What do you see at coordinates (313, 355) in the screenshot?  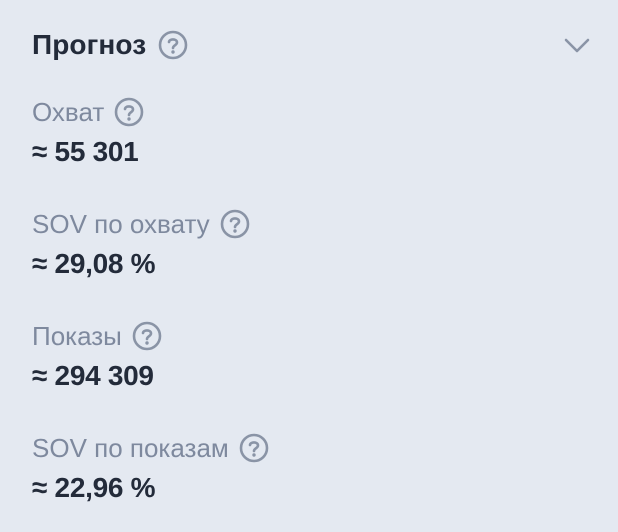 I see `metric-impressions: Показы ≈ 294 309` at bounding box center [313, 355].